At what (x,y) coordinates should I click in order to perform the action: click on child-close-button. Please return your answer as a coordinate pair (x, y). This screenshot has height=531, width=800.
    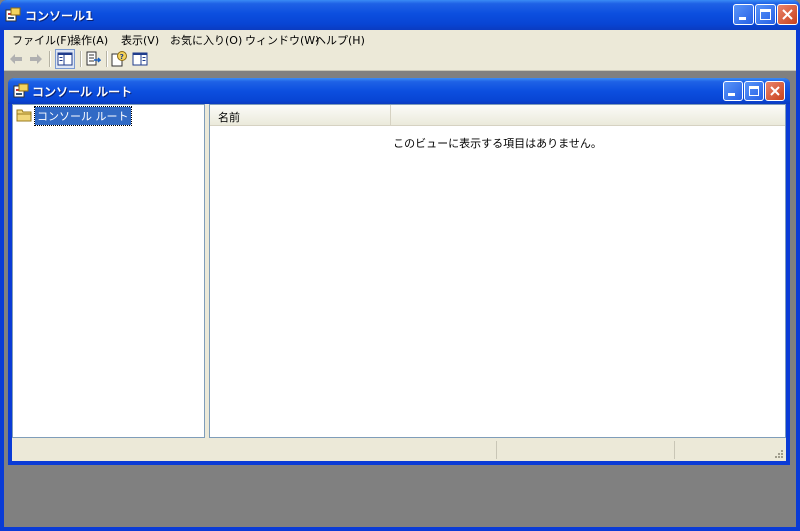
    Looking at the image, I should click on (775, 91).